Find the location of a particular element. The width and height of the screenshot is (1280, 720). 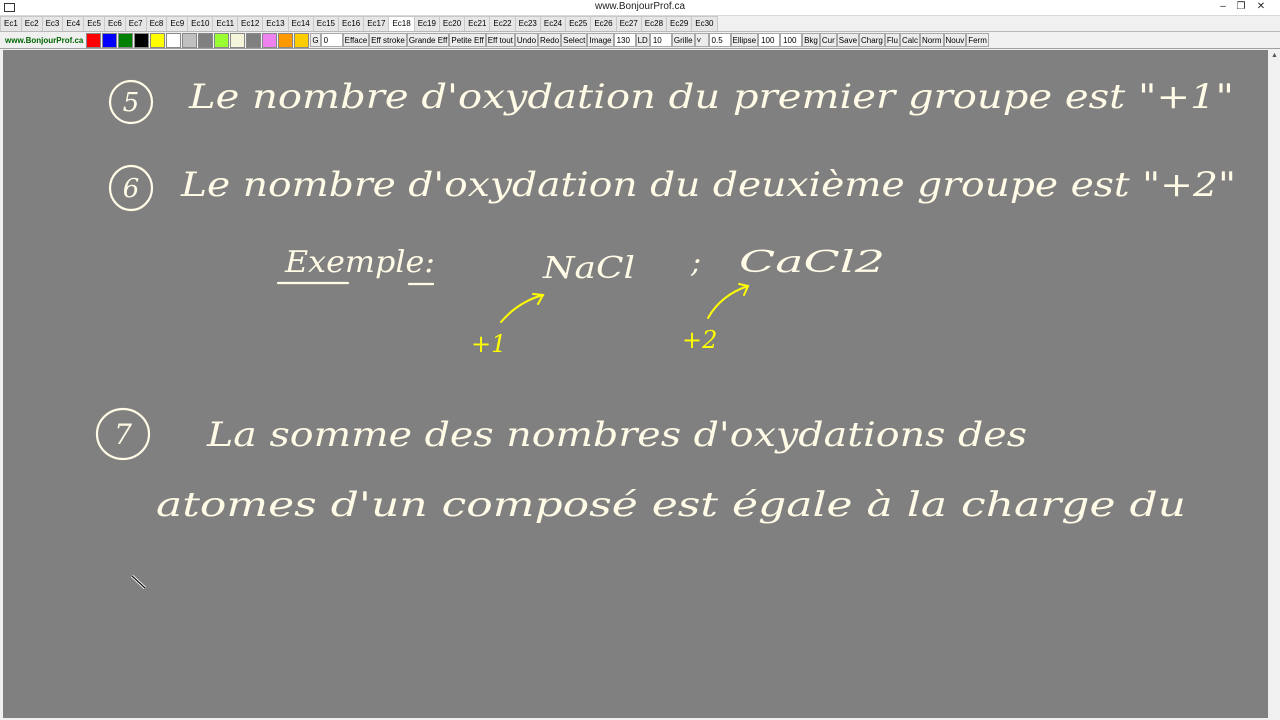

eff-tout-button: Eff tout is located at coordinates (500, 40).